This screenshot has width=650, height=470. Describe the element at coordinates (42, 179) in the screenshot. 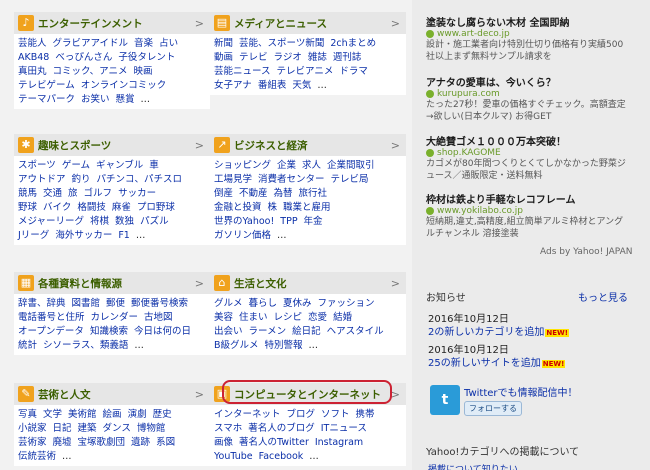

I see `category-link: アウトドア` at that location.